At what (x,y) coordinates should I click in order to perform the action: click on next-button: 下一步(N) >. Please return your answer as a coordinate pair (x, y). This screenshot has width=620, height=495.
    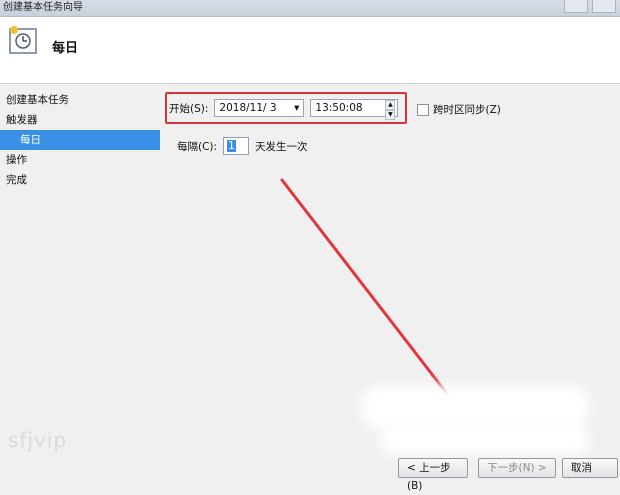
    Looking at the image, I should click on (517, 468).